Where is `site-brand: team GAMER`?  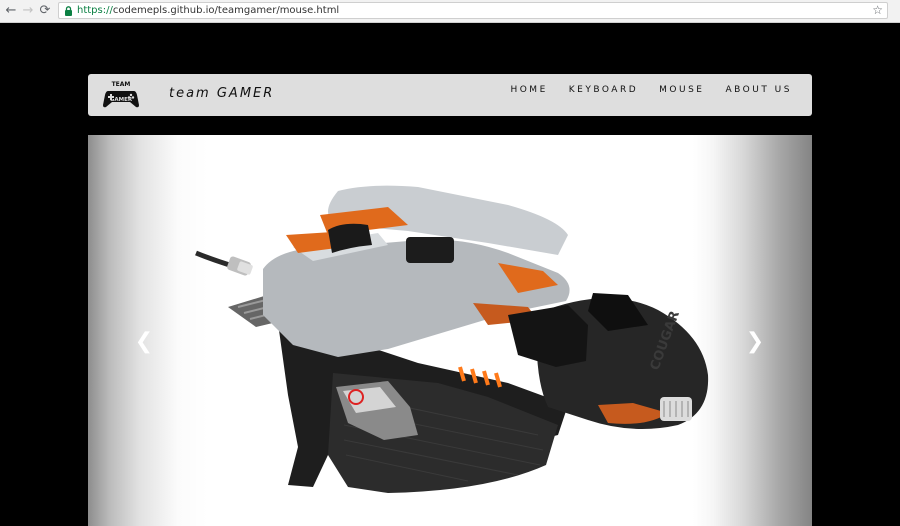 site-brand: team GAMER is located at coordinates (221, 93).